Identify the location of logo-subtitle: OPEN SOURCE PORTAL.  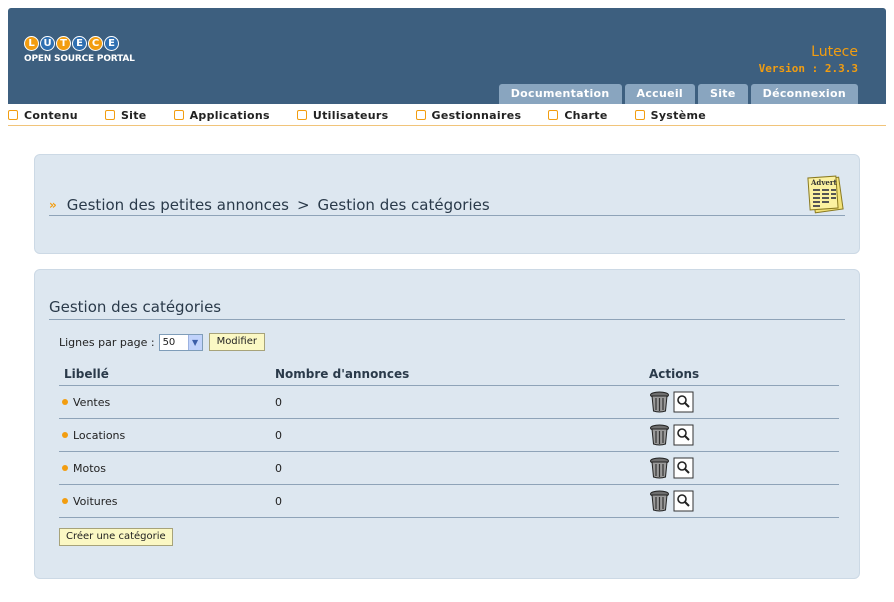
(79, 59).